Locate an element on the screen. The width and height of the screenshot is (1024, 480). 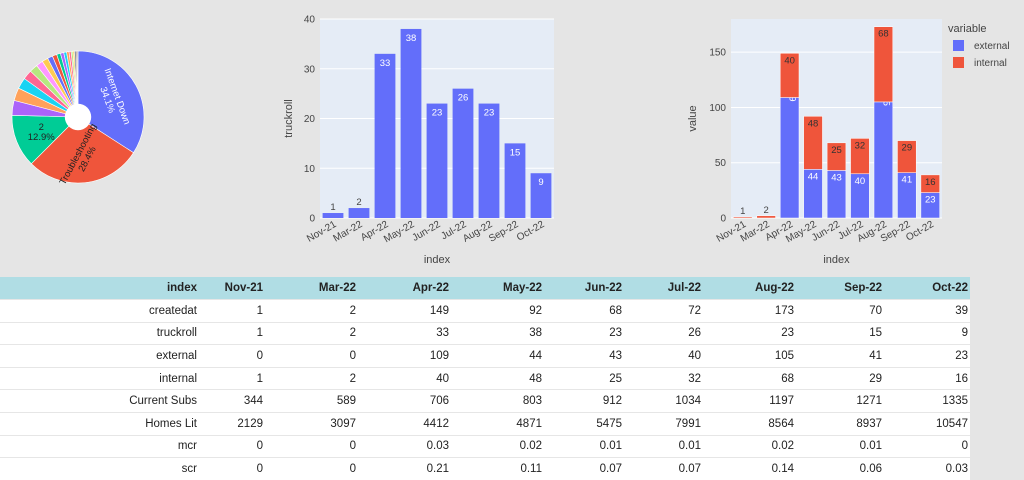
table-row: truckroll 1 2 33 38 23 26 23 15 9 is located at coordinates (485, 333).